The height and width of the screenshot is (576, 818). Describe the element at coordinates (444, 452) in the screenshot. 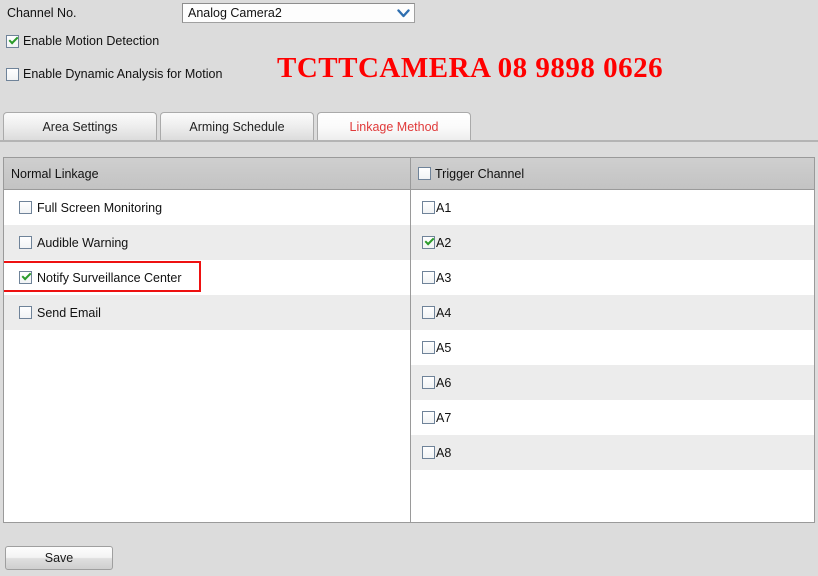

I see `trigger-channel-a8-label: A8` at that location.